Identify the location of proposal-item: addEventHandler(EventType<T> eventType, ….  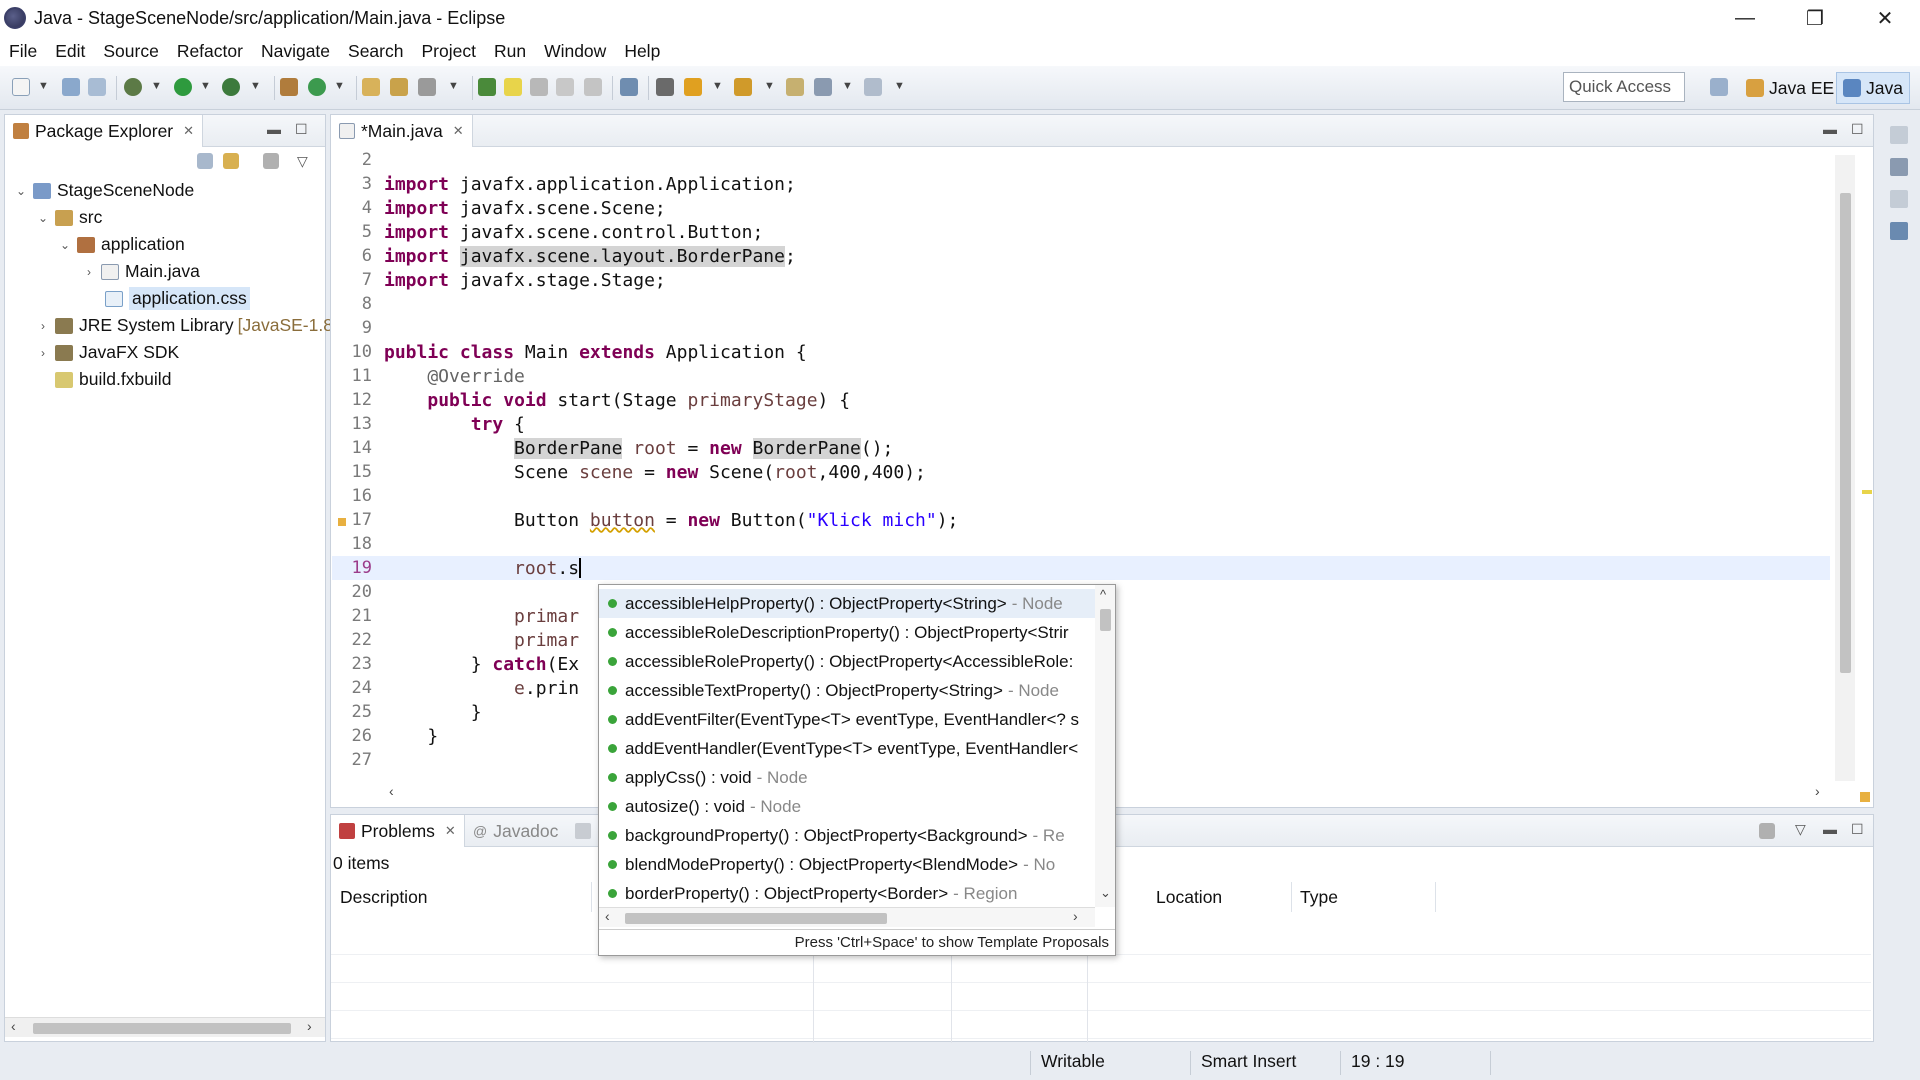
(847, 748).